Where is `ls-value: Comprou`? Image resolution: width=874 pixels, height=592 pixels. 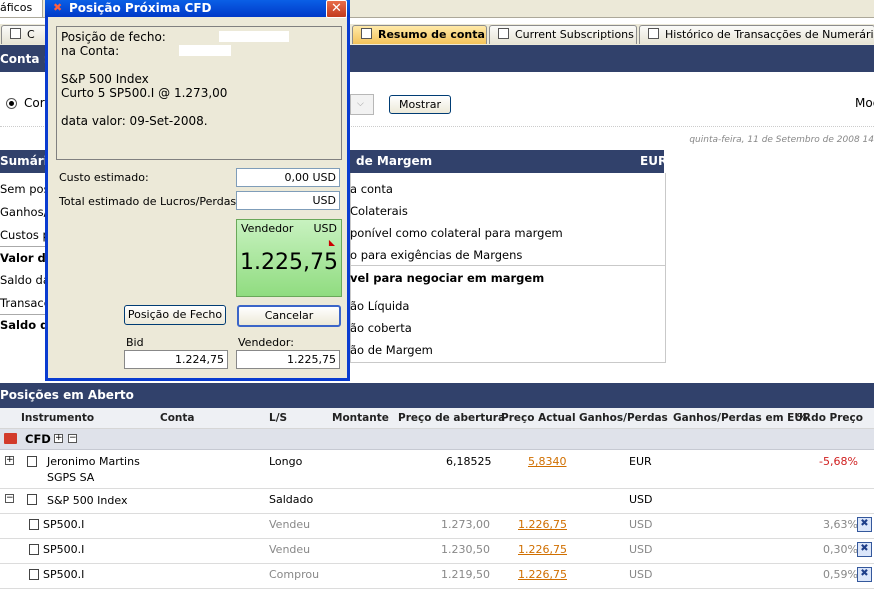
ls-value: Comprou is located at coordinates (294, 574).